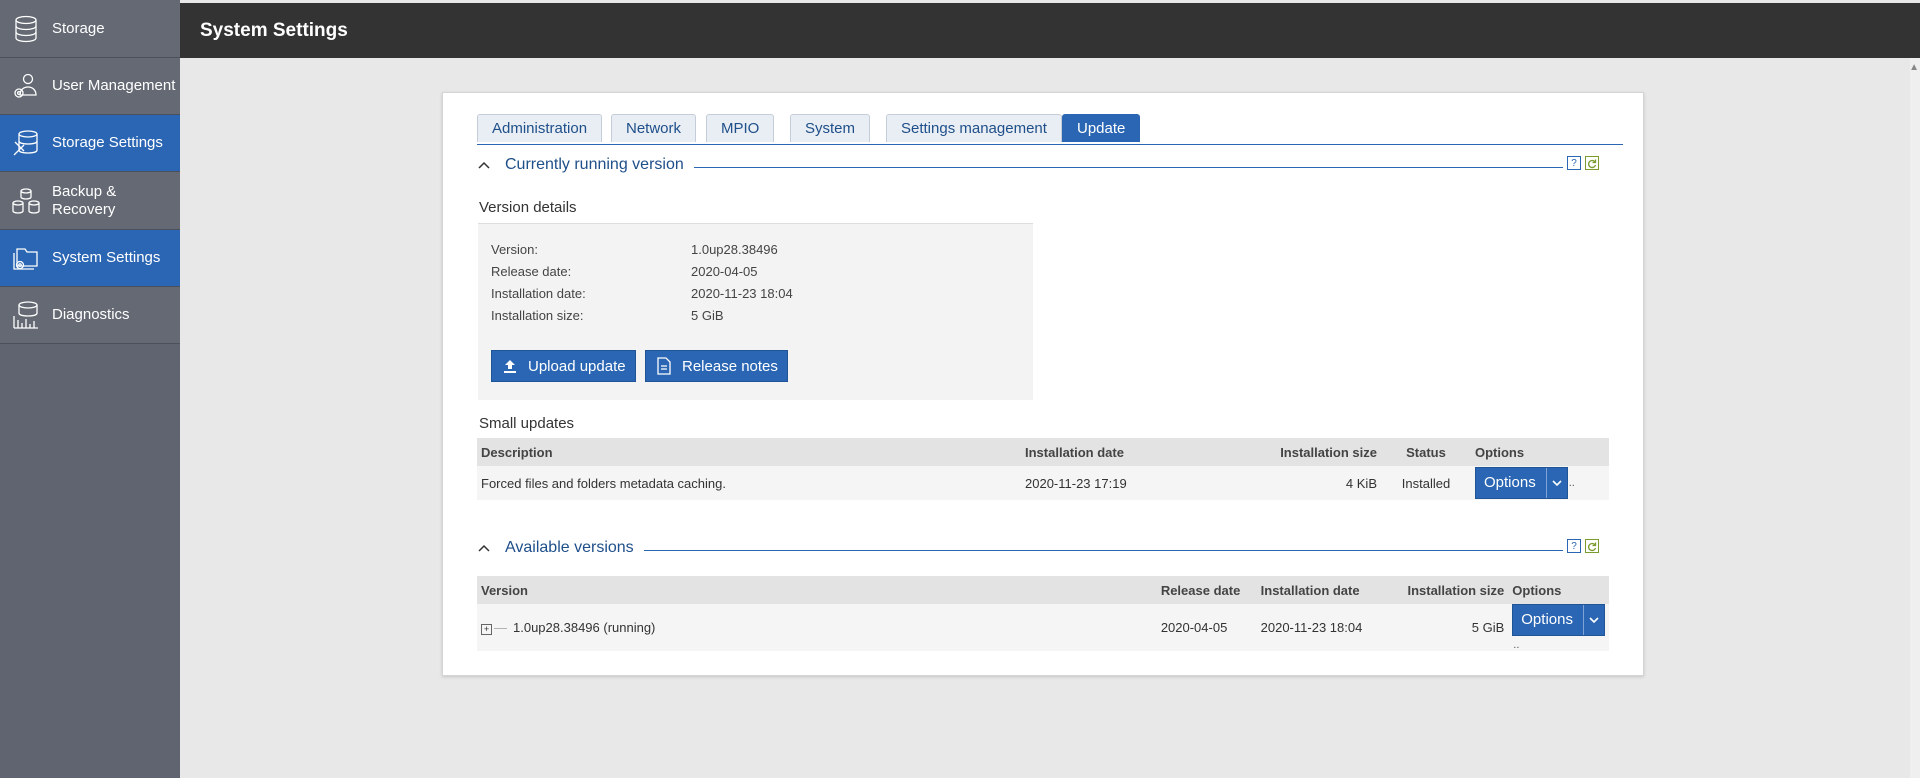 The width and height of the screenshot is (1920, 778). What do you see at coordinates (817, 590) in the screenshot?
I see `column-header: Version` at bounding box center [817, 590].